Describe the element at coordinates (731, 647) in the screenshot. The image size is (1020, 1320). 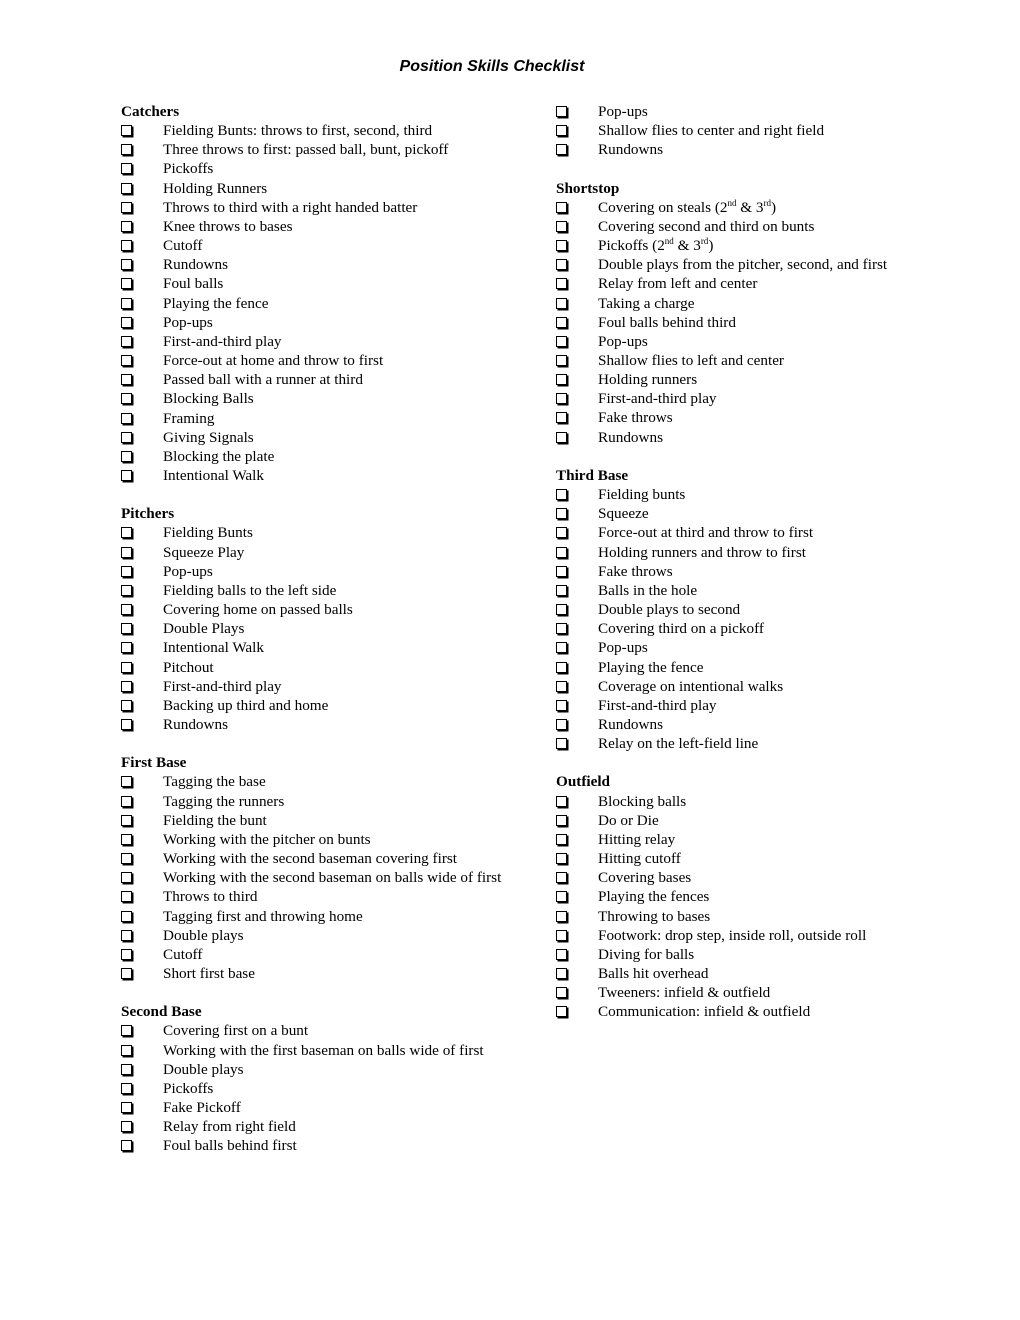
I see `checklist-item: Pop-ups` at that location.